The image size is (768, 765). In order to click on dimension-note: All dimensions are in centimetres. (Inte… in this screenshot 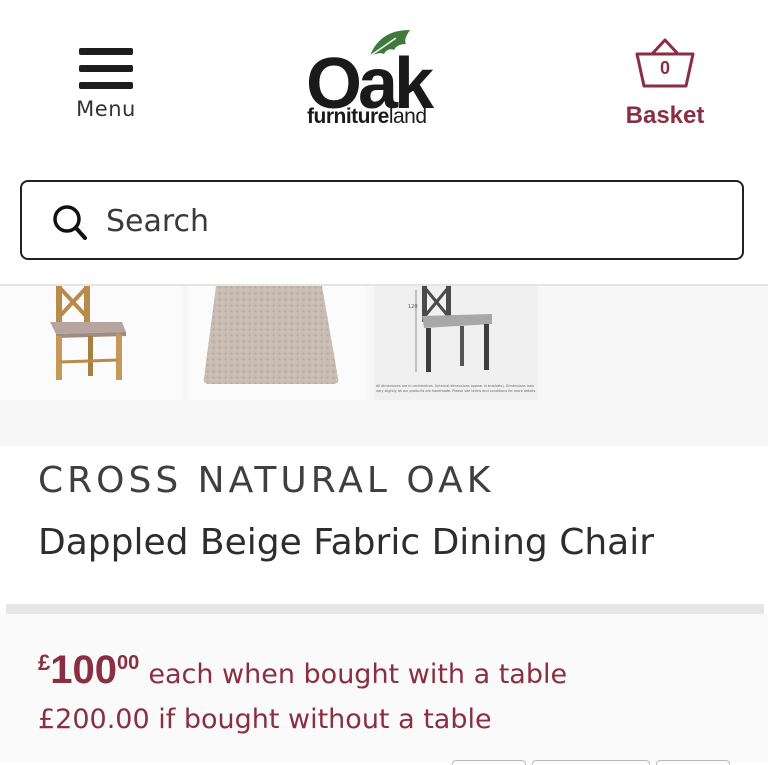, I will do `click(455, 386)`.